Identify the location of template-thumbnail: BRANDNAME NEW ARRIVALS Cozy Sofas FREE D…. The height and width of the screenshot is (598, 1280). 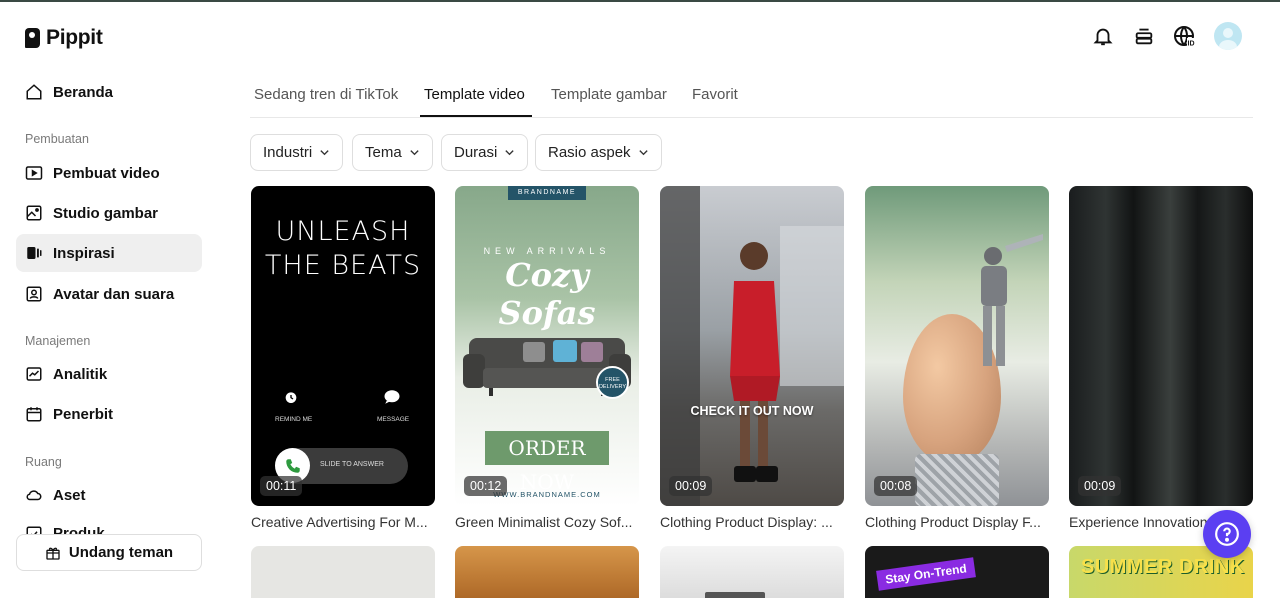
(547, 346).